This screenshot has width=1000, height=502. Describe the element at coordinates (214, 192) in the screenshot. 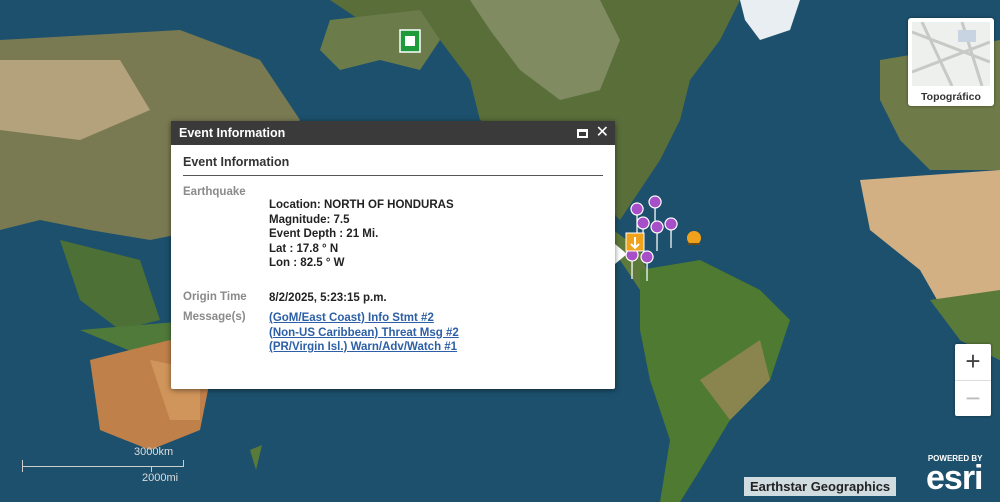

I see `section-label: Earthquake` at that location.